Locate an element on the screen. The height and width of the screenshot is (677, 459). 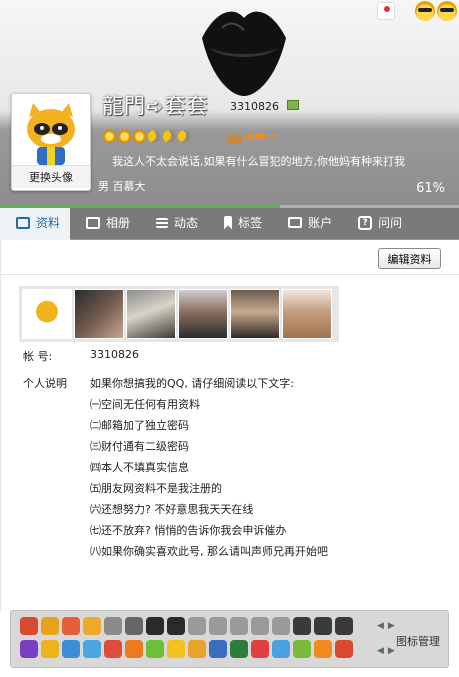
avatar: 更换头像 is located at coordinates (51, 142).